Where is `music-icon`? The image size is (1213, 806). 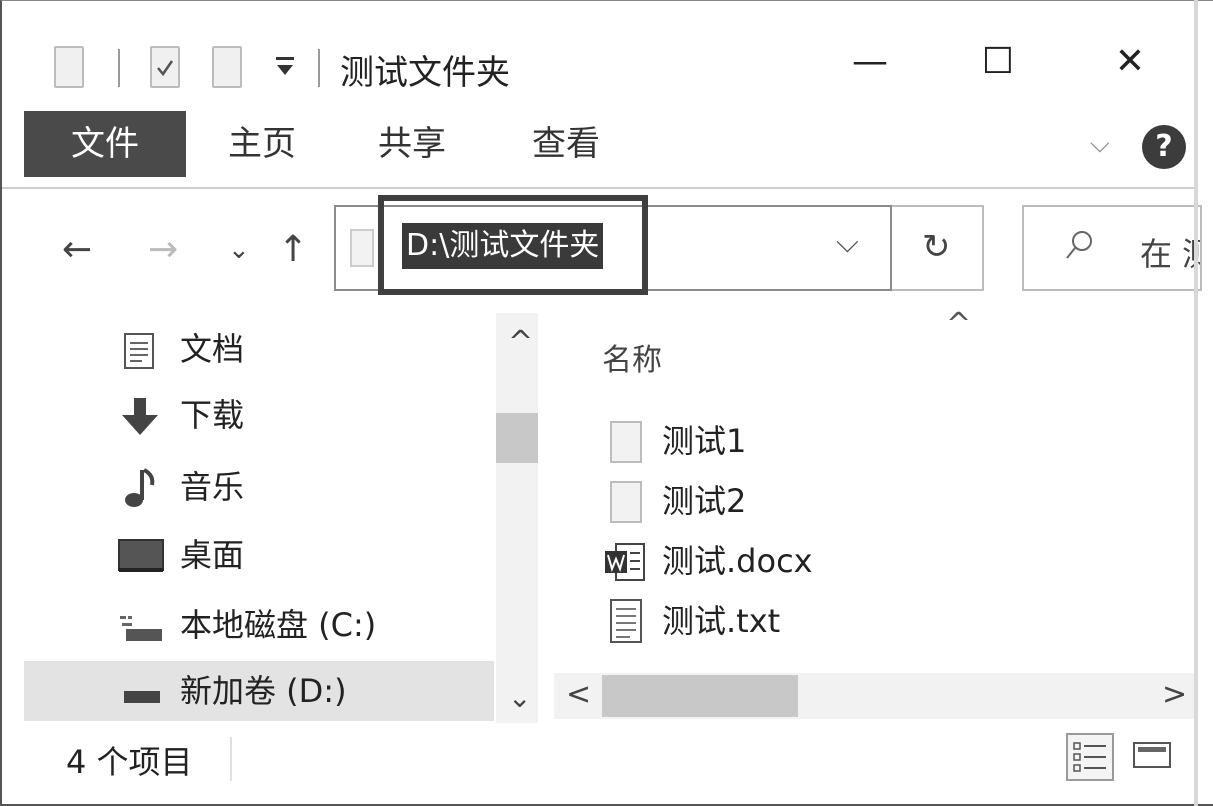
music-icon is located at coordinates (140, 488).